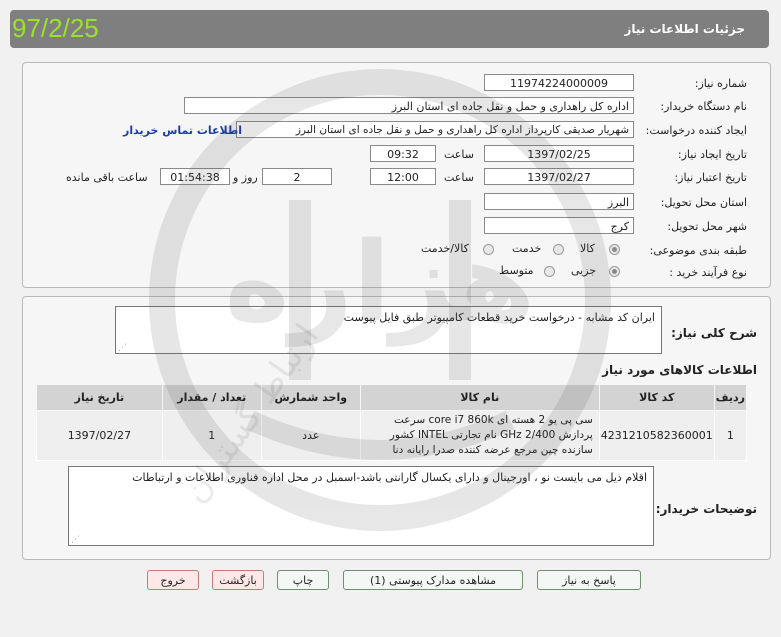  Describe the element at coordinates (589, 580) in the screenshot. I see `reply-button: پاسخ به نیاز` at that location.